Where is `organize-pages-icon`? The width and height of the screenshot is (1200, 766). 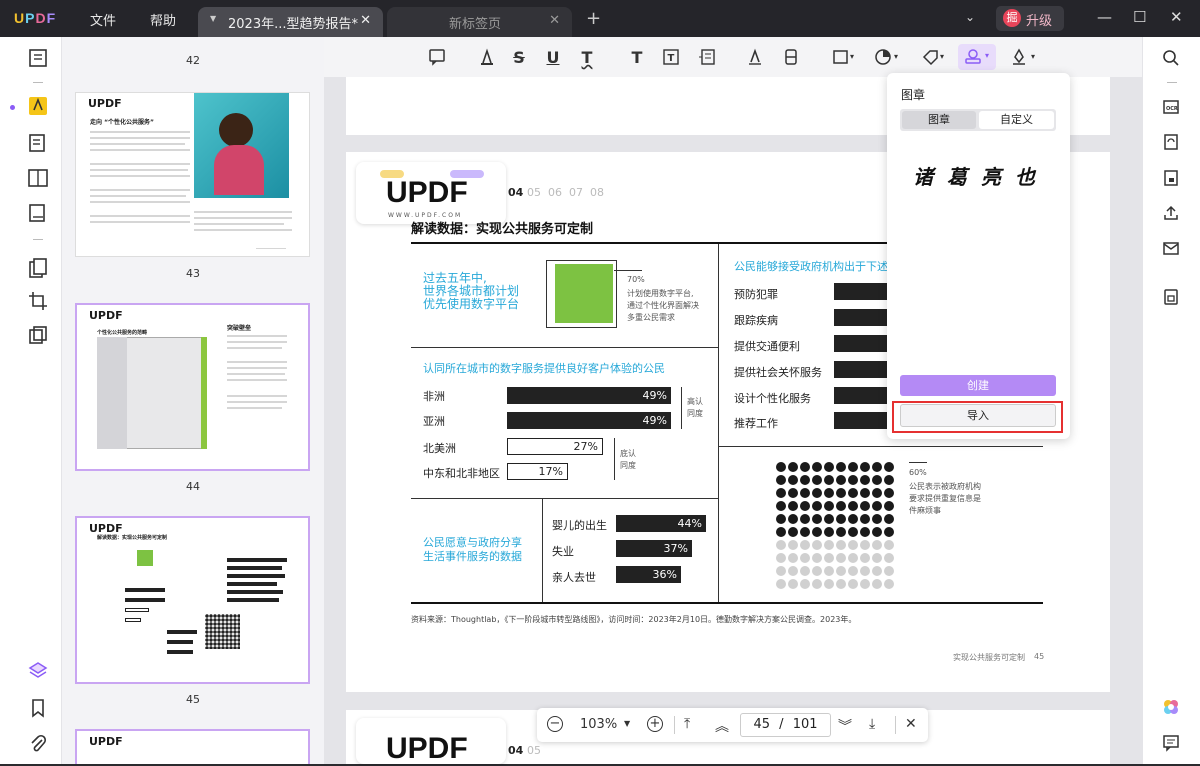
organize-pages-icon is located at coordinates (38, 268).